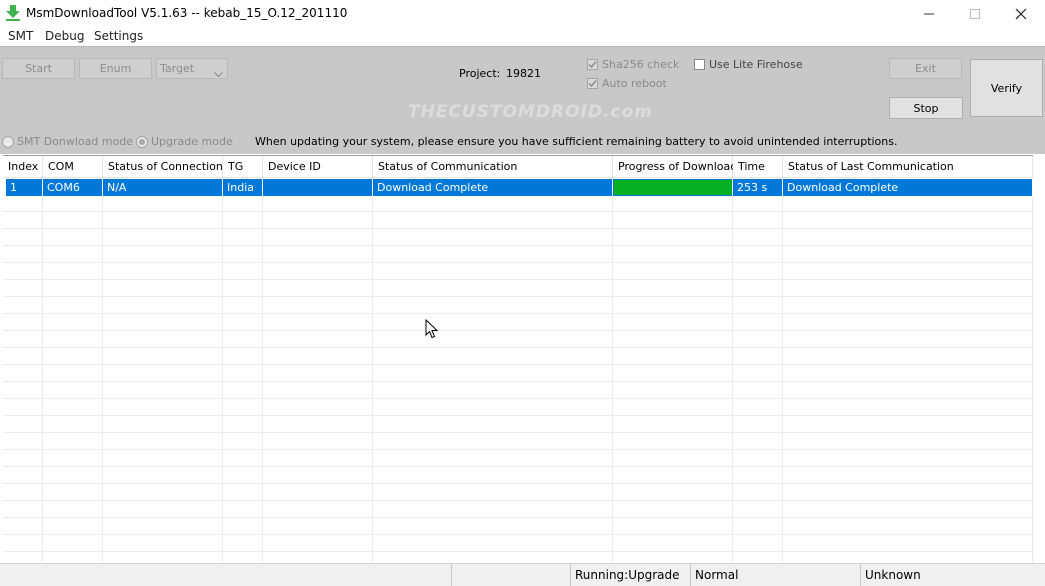 This screenshot has height=586, width=1045. Describe the element at coordinates (480, 73) in the screenshot. I see `project-label: Project:` at that location.